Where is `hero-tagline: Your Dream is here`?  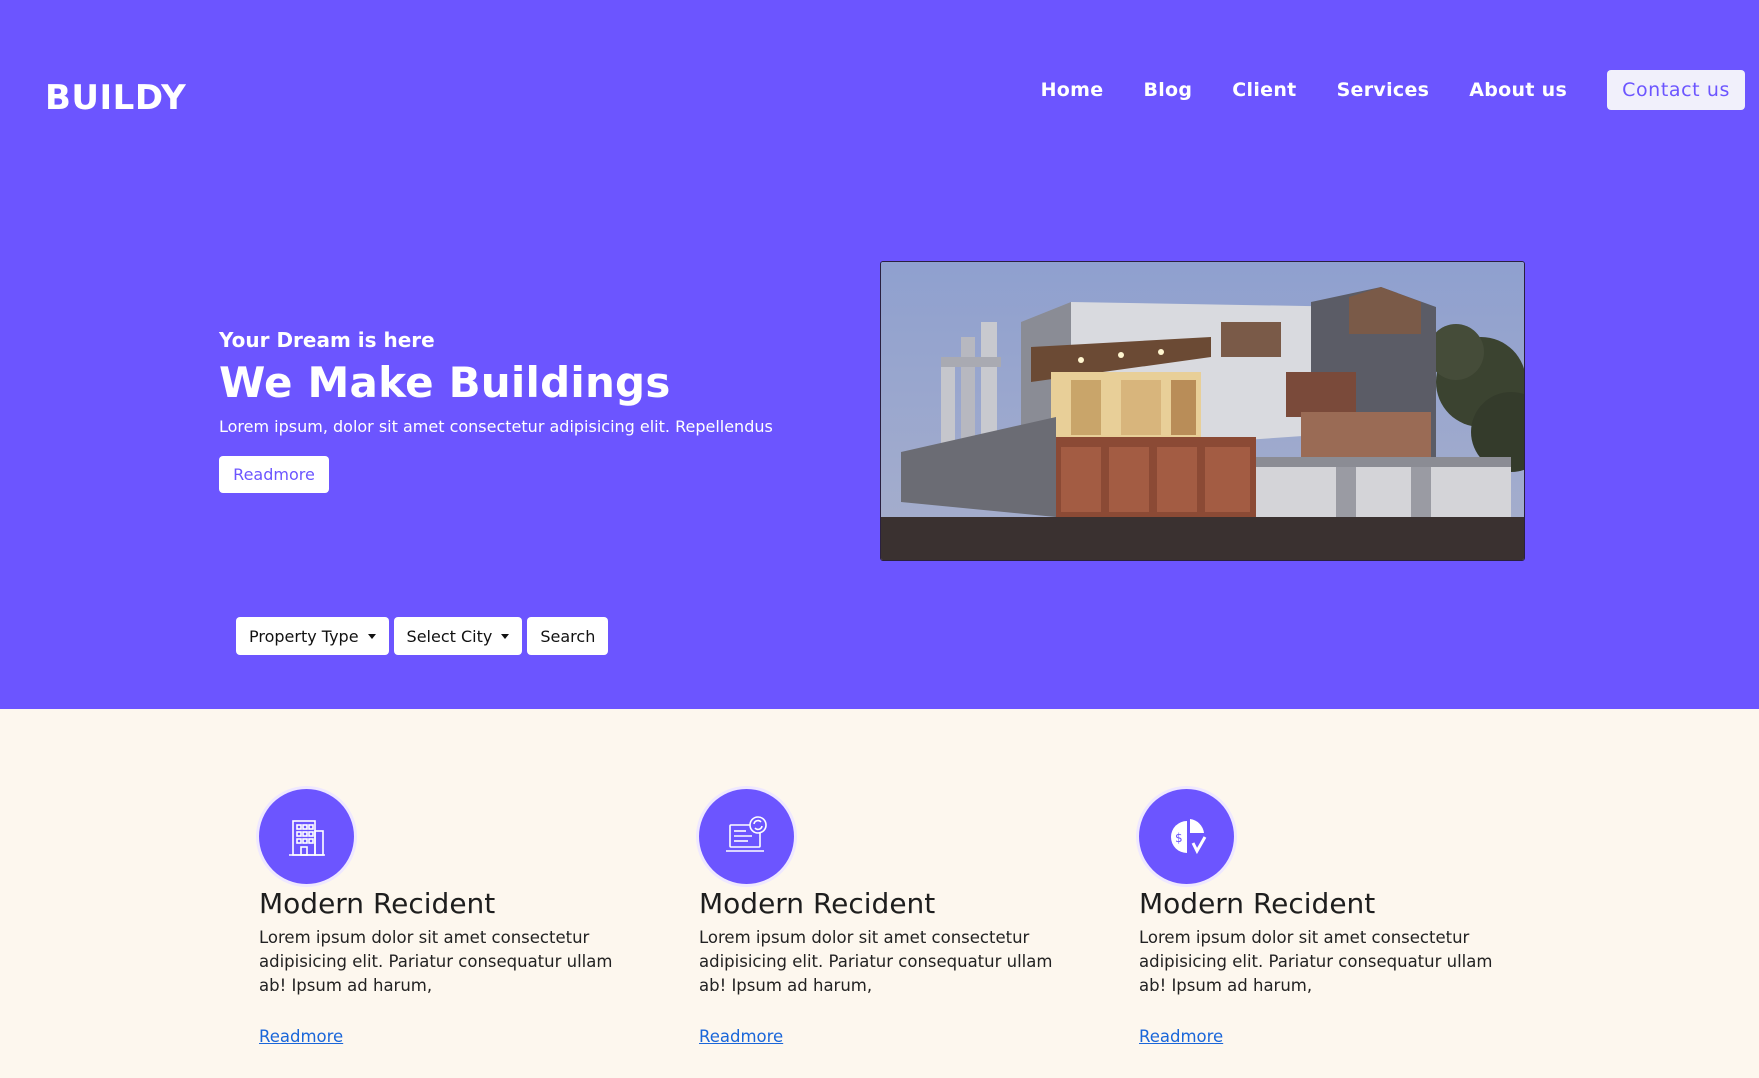 hero-tagline: Your Dream is here is located at coordinates (327, 340).